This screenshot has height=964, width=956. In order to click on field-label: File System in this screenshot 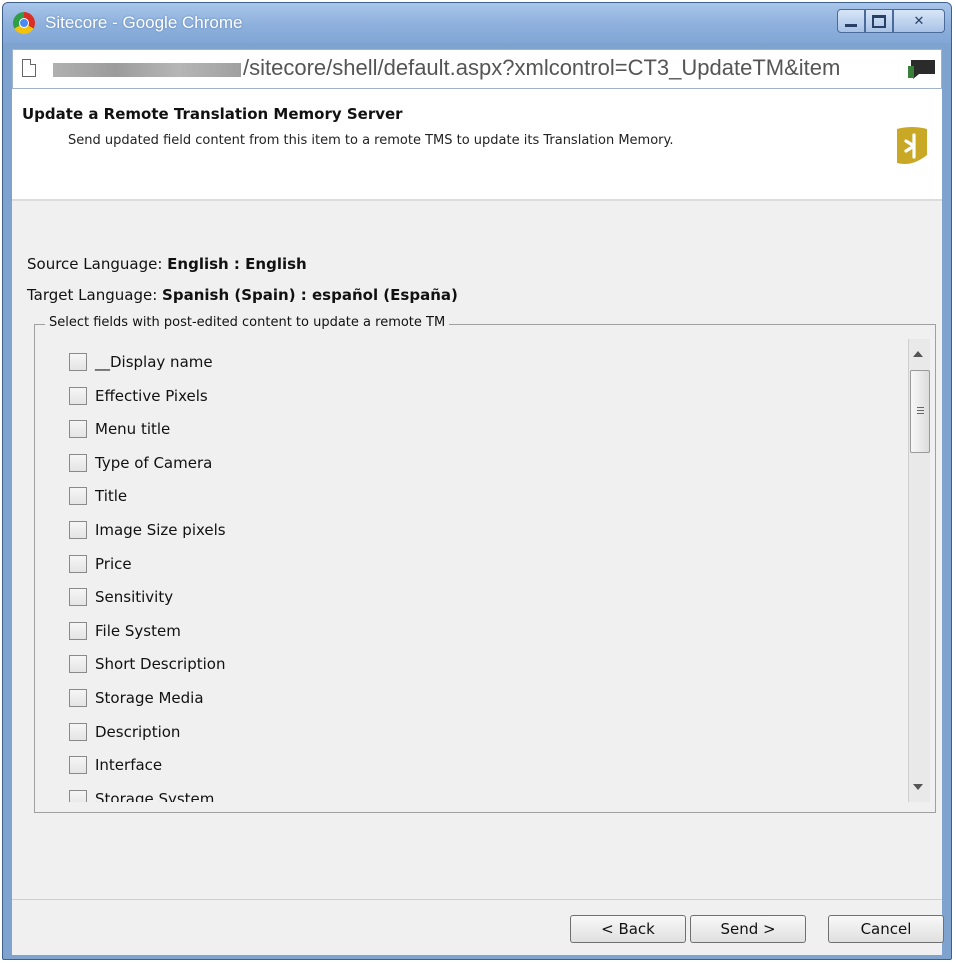, I will do `click(138, 630)`.